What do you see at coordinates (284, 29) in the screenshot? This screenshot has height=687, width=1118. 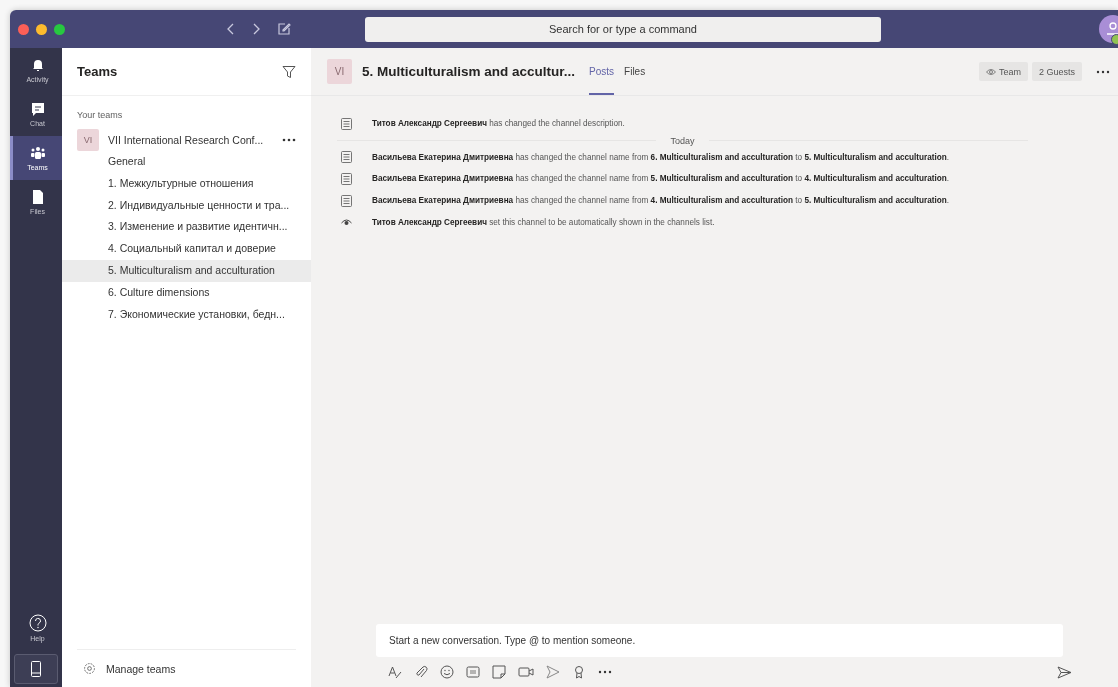 I see `compose-icon` at bounding box center [284, 29].